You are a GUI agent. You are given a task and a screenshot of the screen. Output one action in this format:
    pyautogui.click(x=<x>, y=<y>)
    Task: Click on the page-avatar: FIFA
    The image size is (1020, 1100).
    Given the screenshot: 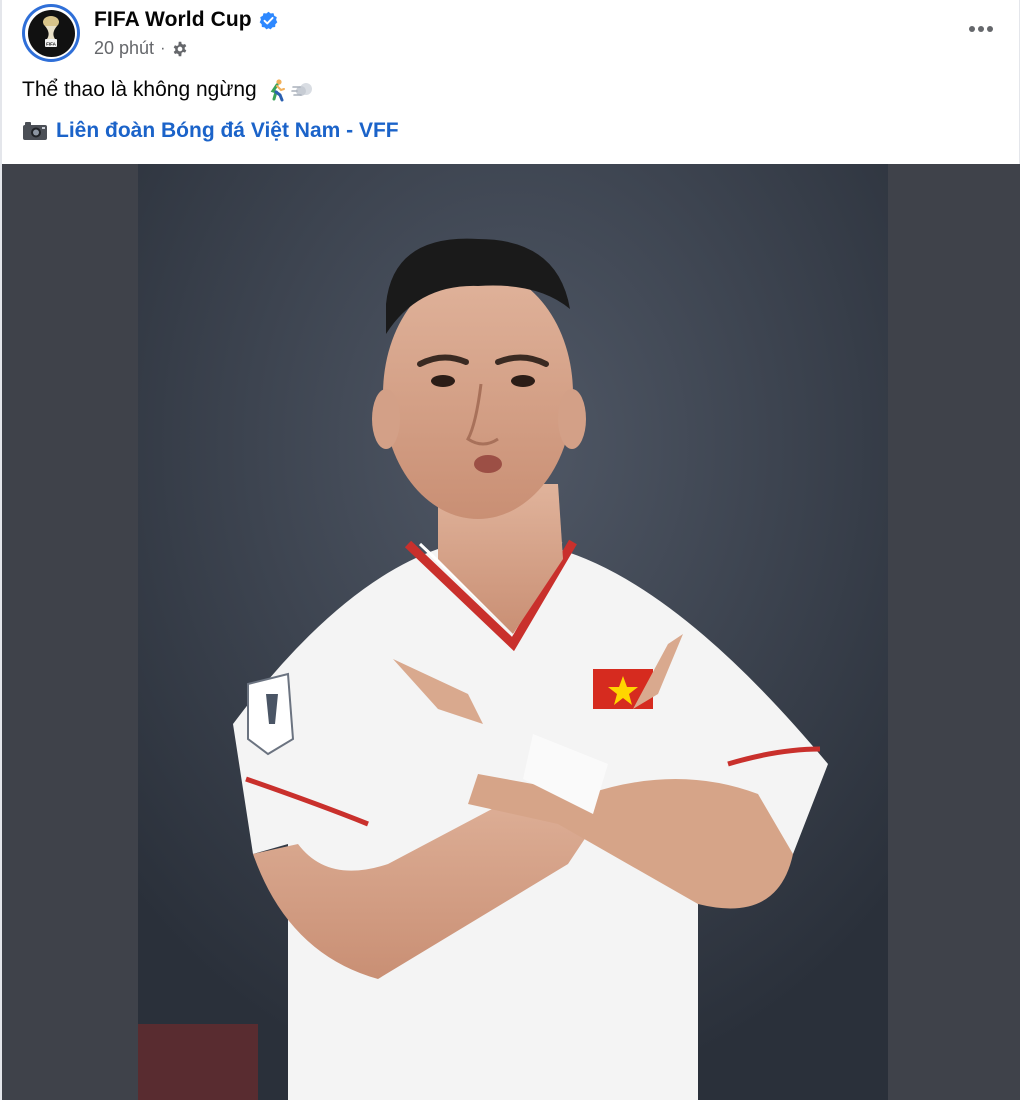 What is the action you would take?
    pyautogui.click(x=51, y=33)
    